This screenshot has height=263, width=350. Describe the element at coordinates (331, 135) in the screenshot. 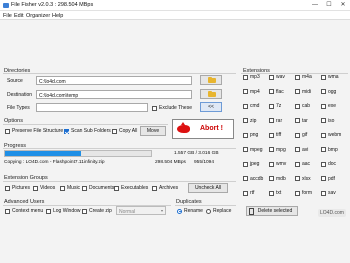

I see `extension-checkbox-webm: webm` at that location.